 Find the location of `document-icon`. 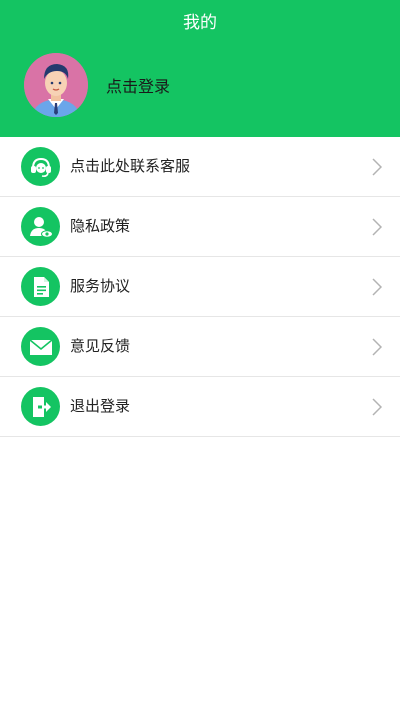

document-icon is located at coordinates (40, 286).